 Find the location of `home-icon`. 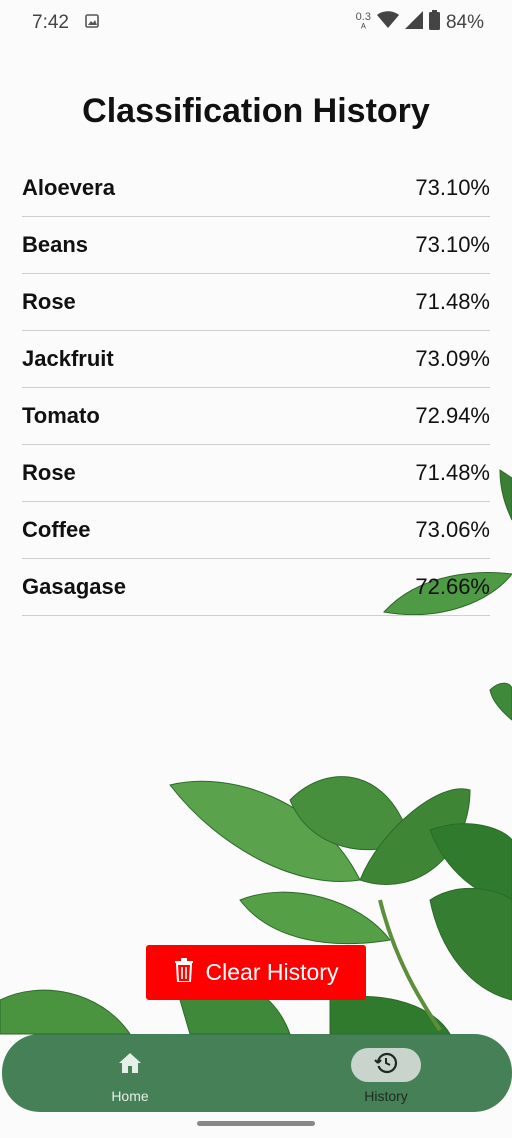

home-icon is located at coordinates (130, 1065).